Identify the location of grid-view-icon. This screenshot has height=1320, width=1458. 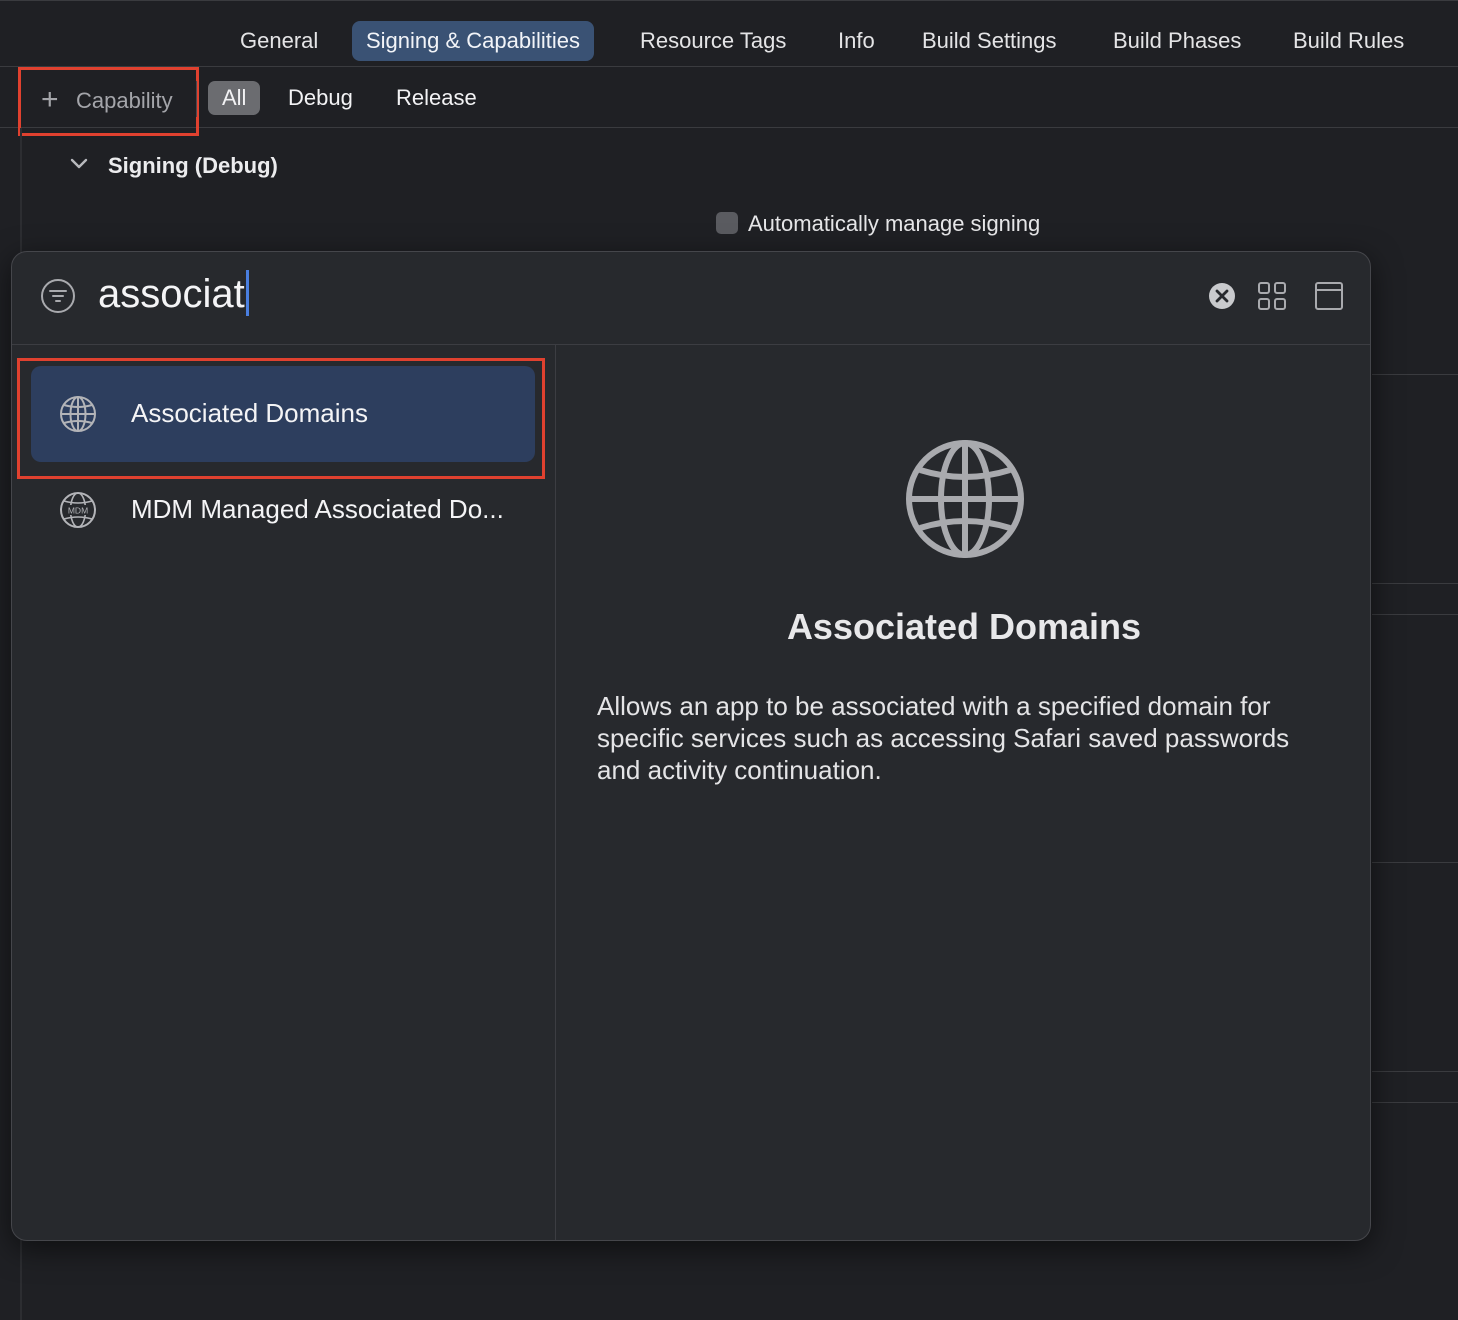
(1272, 296).